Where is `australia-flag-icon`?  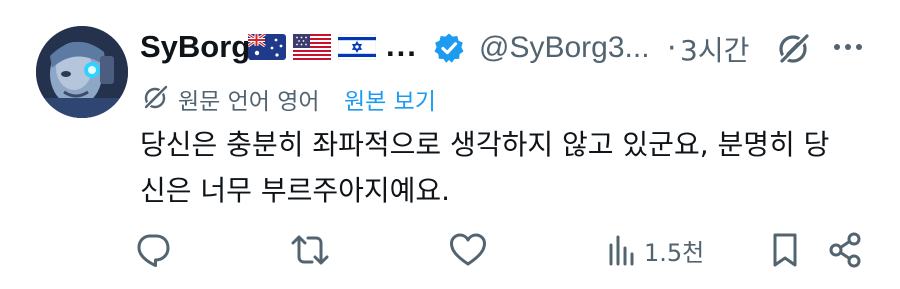
australia-flag-icon is located at coordinates (267, 47).